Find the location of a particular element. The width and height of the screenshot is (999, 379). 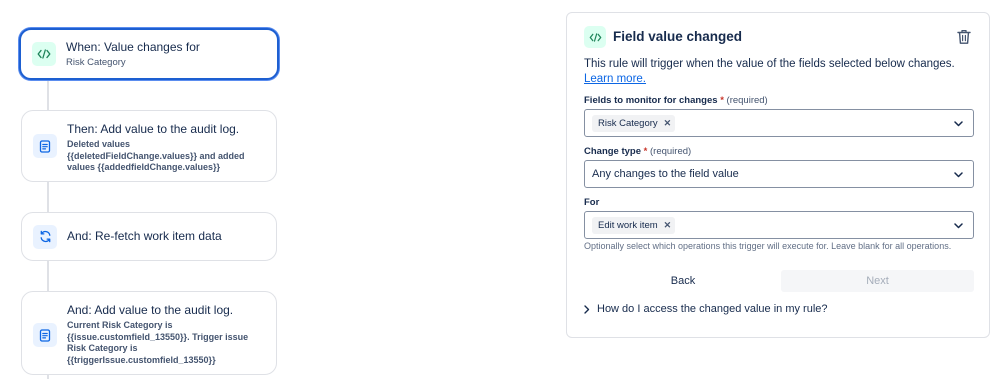

action-title: And: Re-fetch work item data is located at coordinates (144, 236).